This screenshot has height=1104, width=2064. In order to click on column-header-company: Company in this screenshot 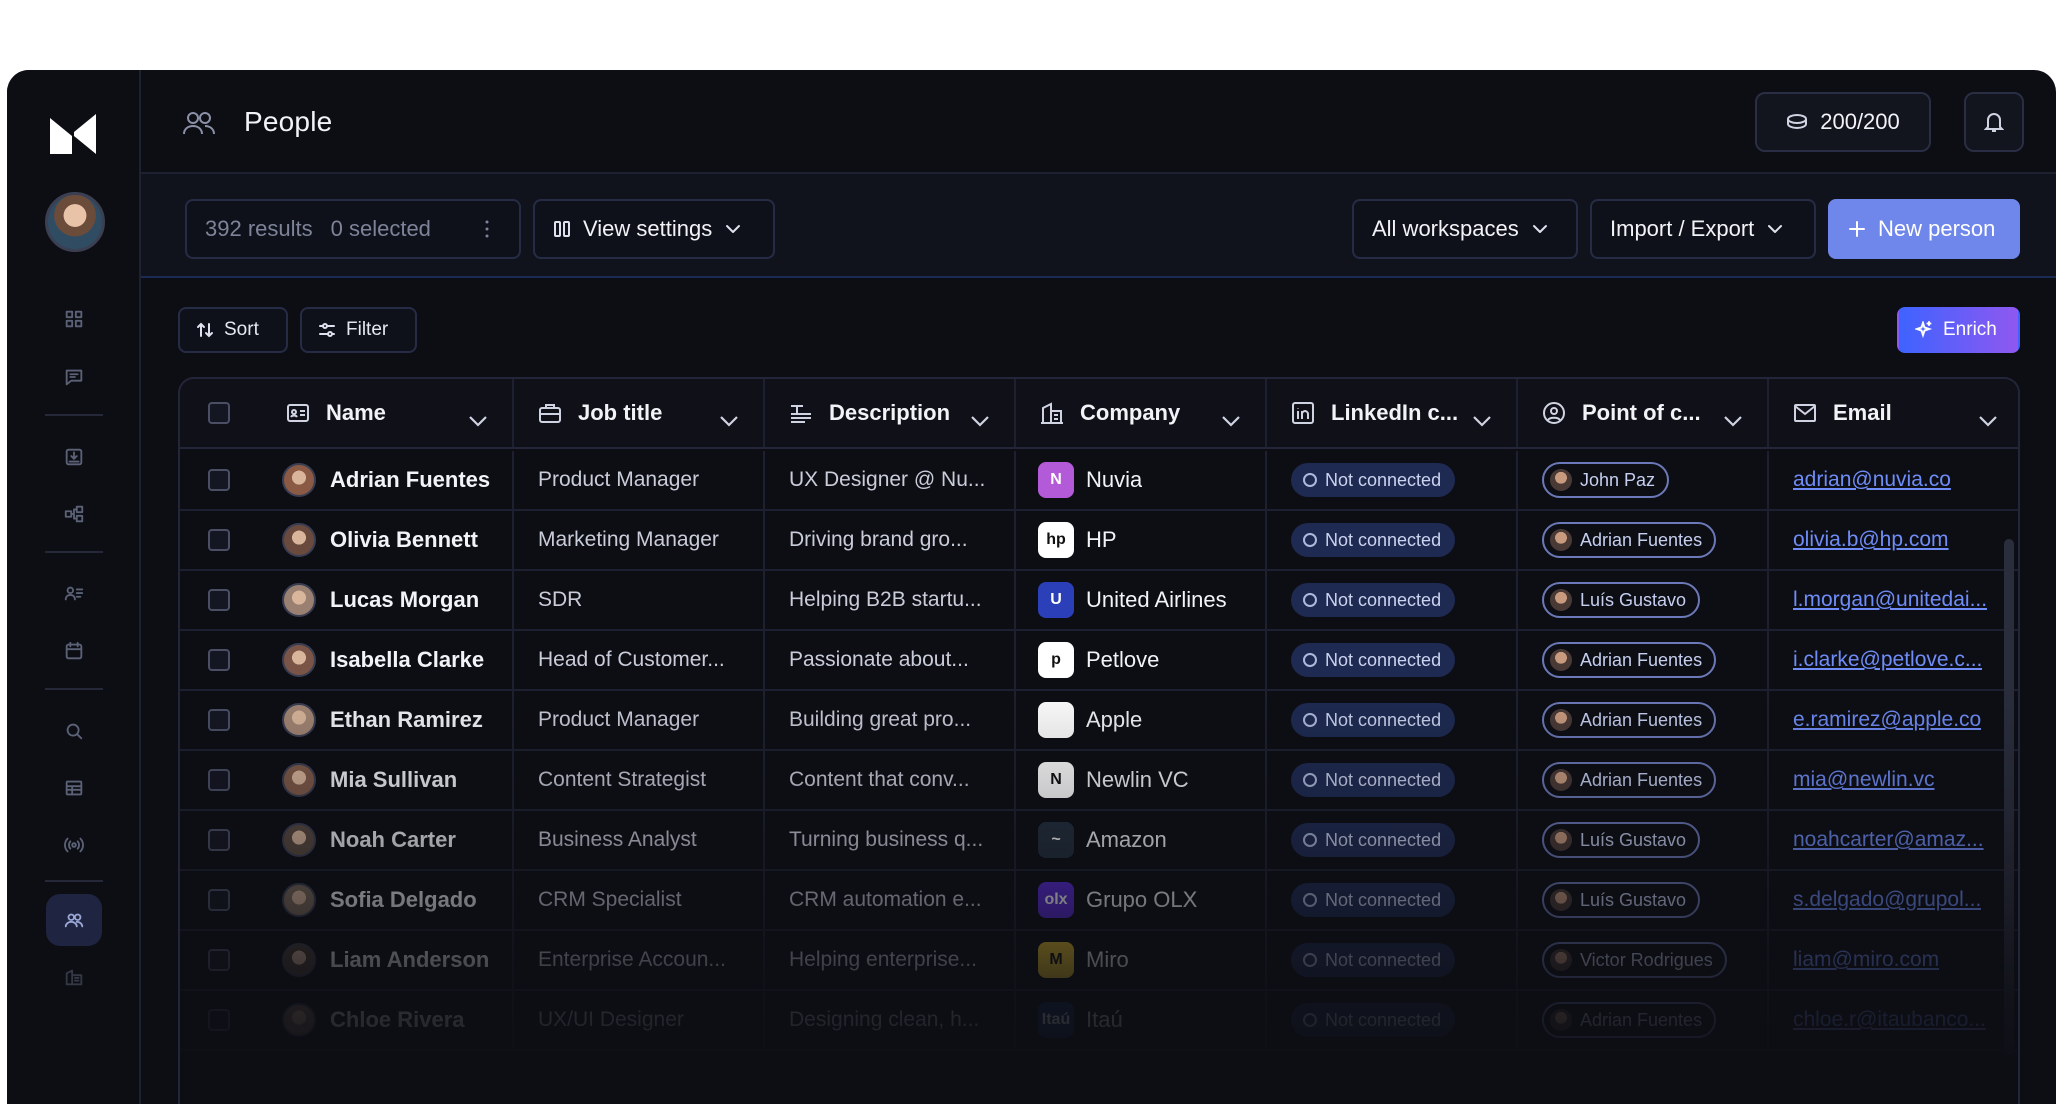, I will do `click(1141, 413)`.